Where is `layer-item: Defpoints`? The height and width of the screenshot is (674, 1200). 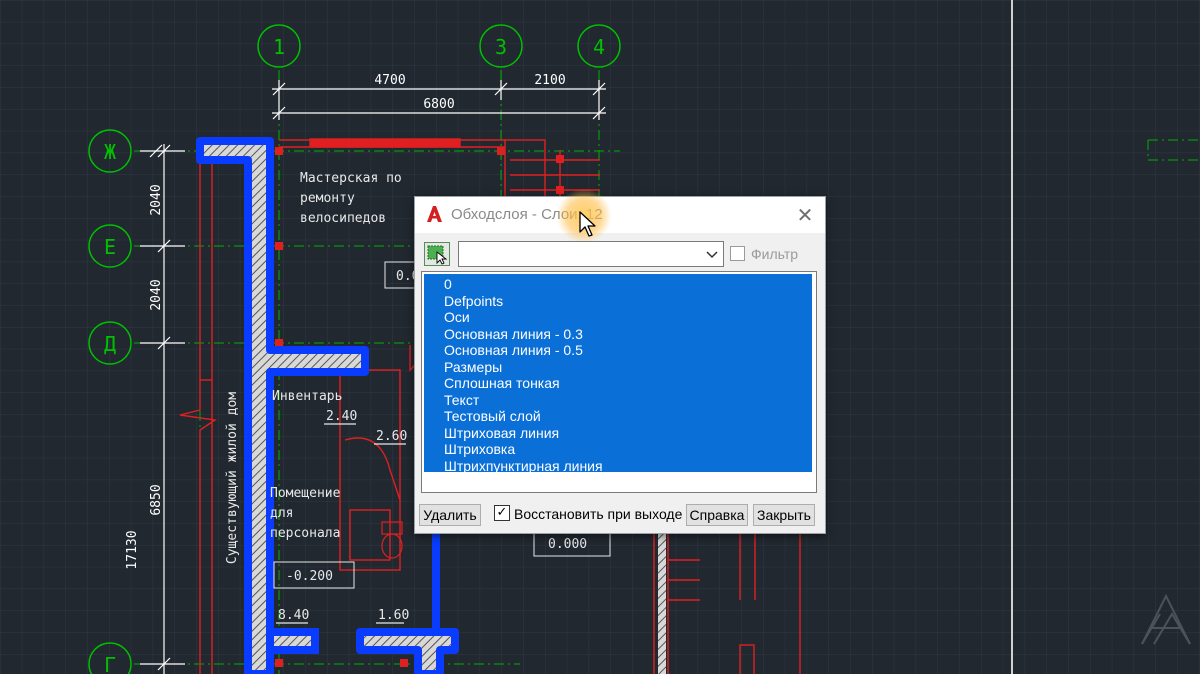 layer-item: Defpoints is located at coordinates (473, 301).